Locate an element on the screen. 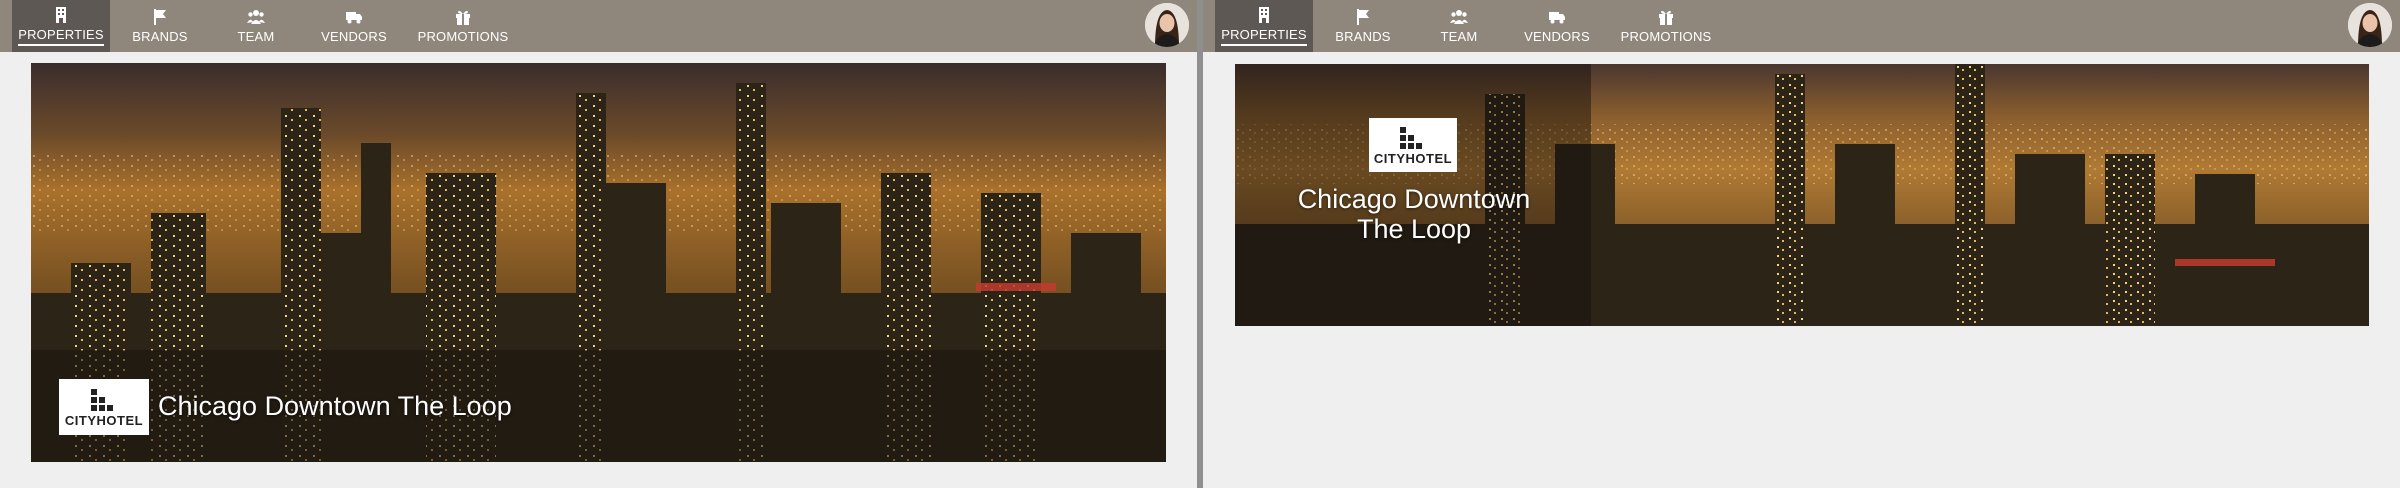 This screenshot has width=2400, height=488. property-title-line1: Chicago Downtown is located at coordinates (1414, 199).